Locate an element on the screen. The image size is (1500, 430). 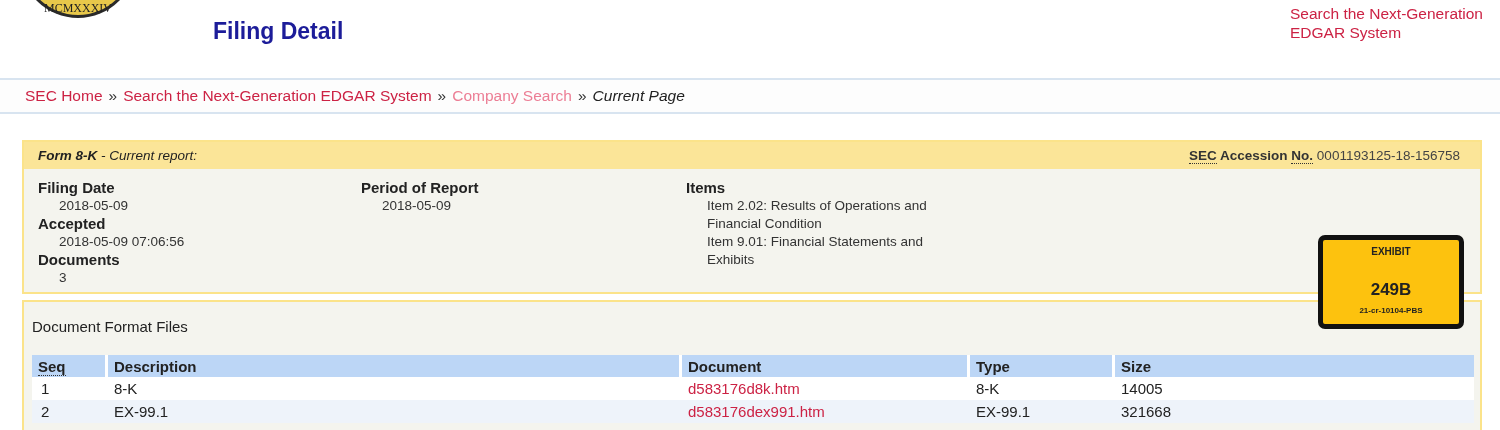
table-cell: 14005 is located at coordinates (1293, 388).